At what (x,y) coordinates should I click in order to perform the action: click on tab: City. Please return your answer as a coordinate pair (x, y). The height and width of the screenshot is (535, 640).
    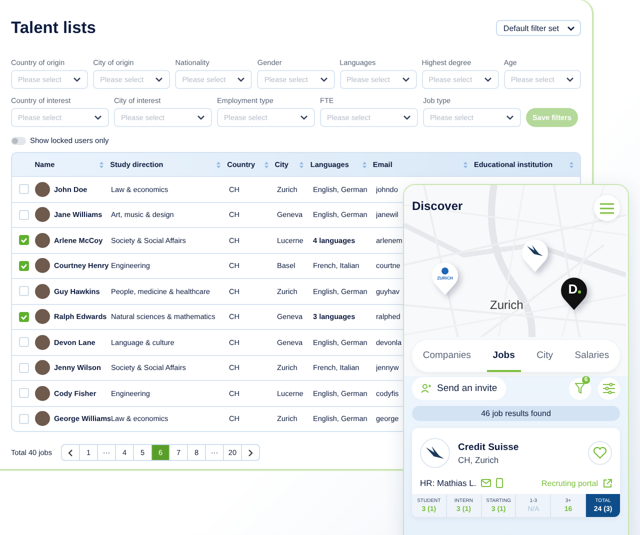
    Looking at the image, I should click on (544, 356).